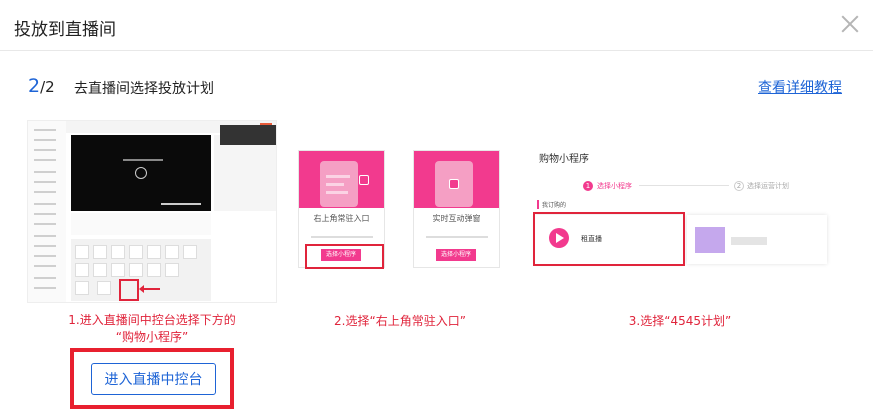 This screenshot has width=873, height=416. What do you see at coordinates (141, 224) in the screenshot?
I see `console-stats` at bounding box center [141, 224].